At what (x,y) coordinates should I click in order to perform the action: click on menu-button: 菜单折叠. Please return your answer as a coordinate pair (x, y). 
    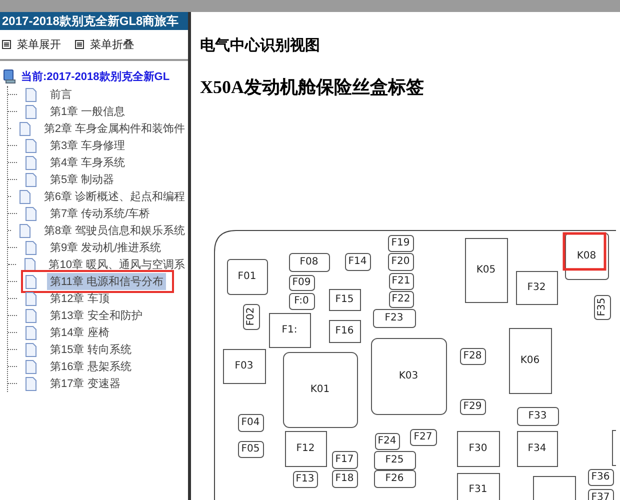
    Looking at the image, I should click on (104, 44).